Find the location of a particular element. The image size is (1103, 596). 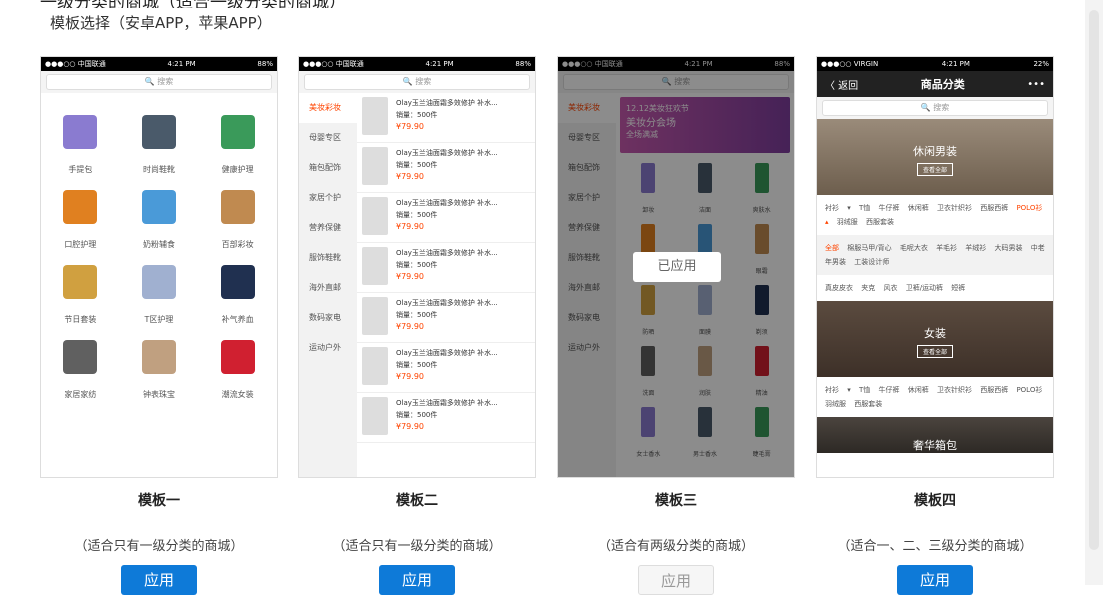

category-label: 补气养血 is located at coordinates (237, 319).